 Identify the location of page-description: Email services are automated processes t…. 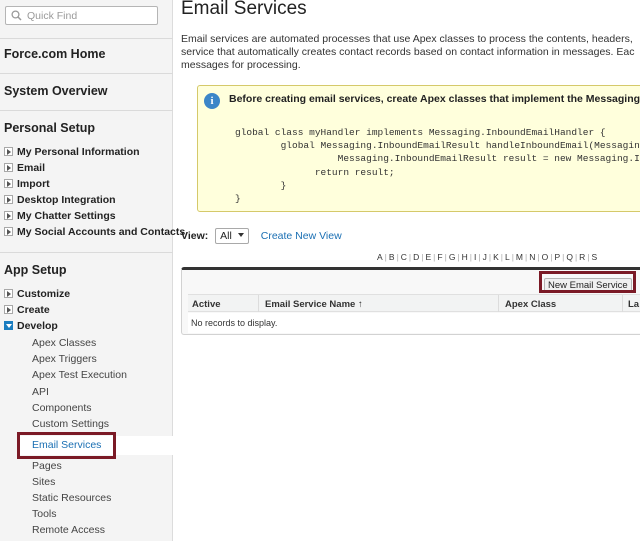
(410, 52).